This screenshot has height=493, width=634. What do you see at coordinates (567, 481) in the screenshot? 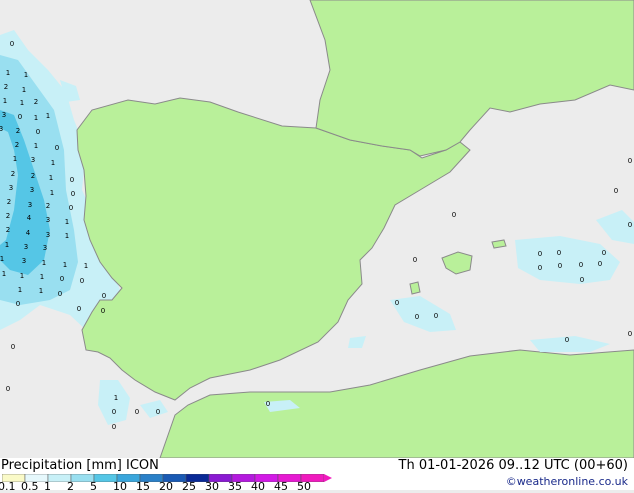
I see `source-credit: ©weatheronline.co.uk` at bounding box center [567, 481].